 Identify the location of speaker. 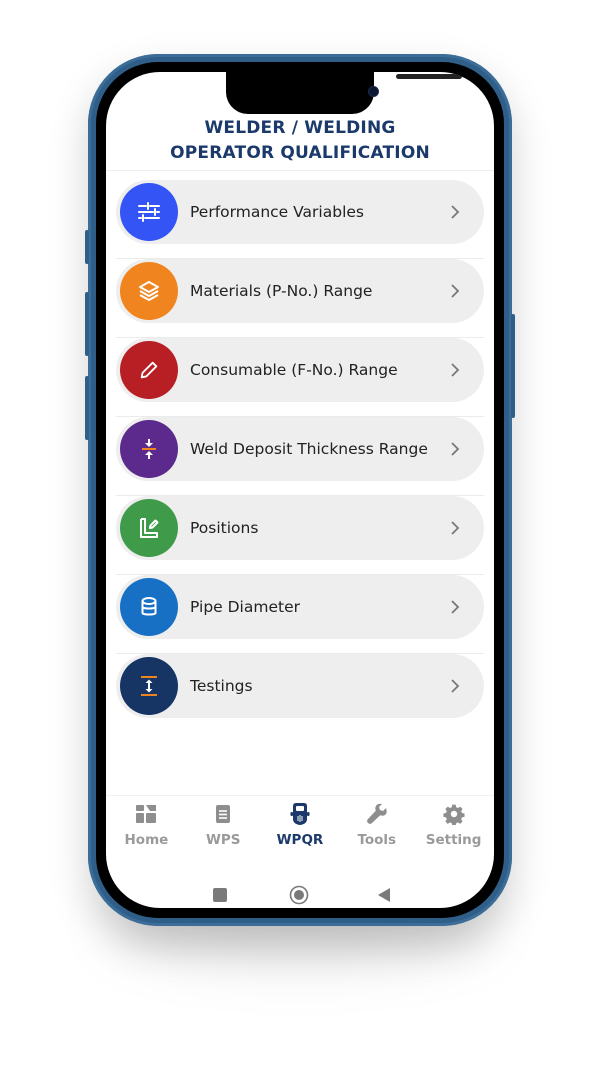
(429, 76).